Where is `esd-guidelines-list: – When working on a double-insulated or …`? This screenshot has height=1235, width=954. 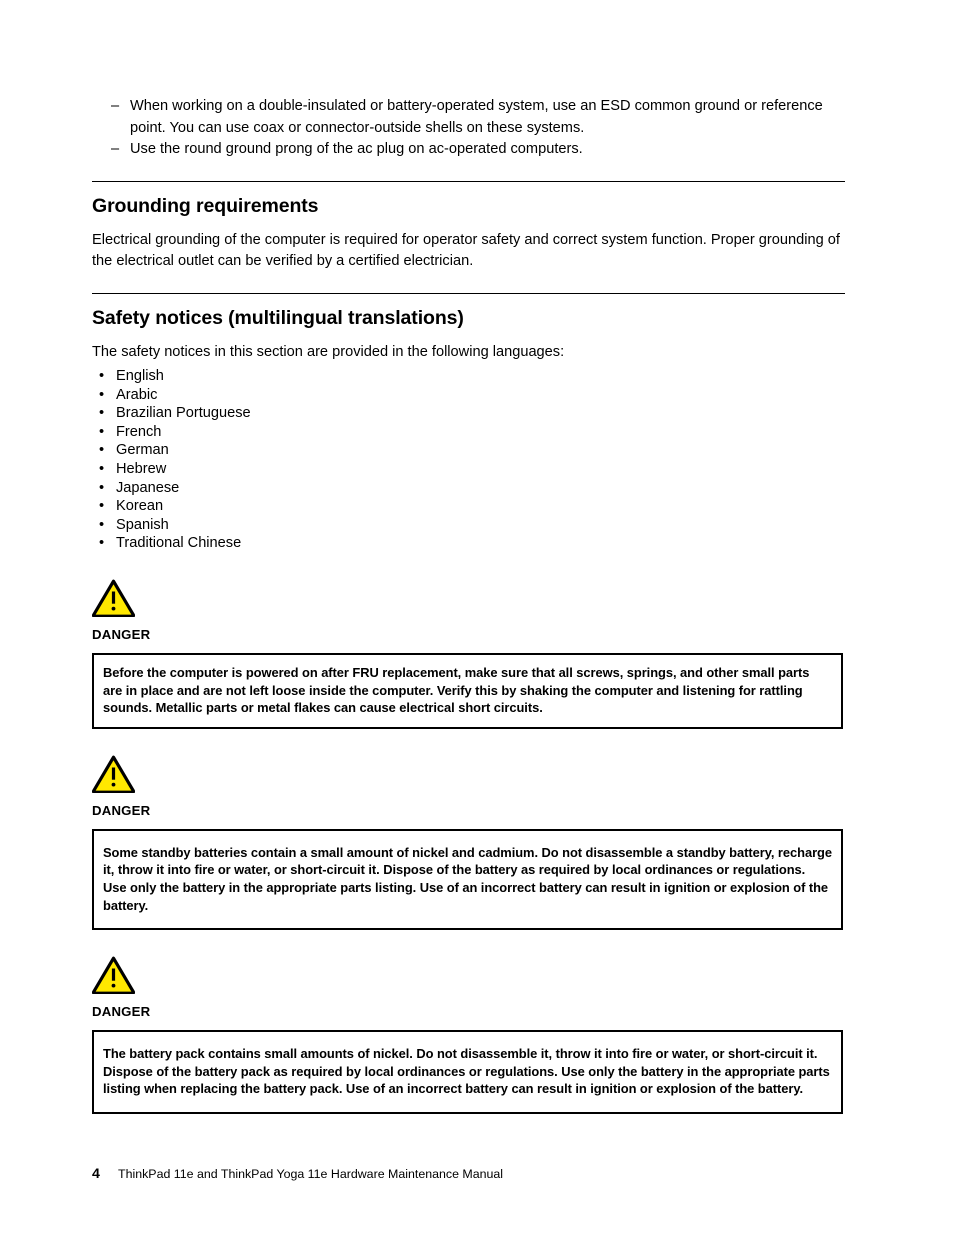
esd-guidelines-list: – When working on a double-insulated or … is located at coordinates (468, 128).